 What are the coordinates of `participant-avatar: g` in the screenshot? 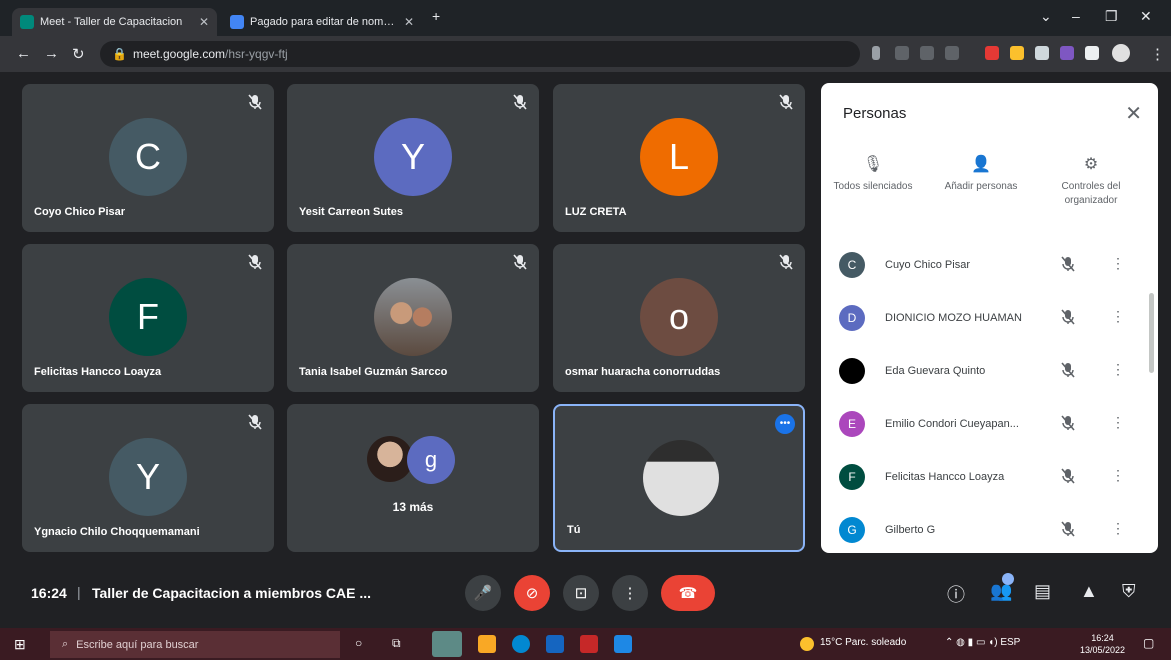 It's located at (431, 460).